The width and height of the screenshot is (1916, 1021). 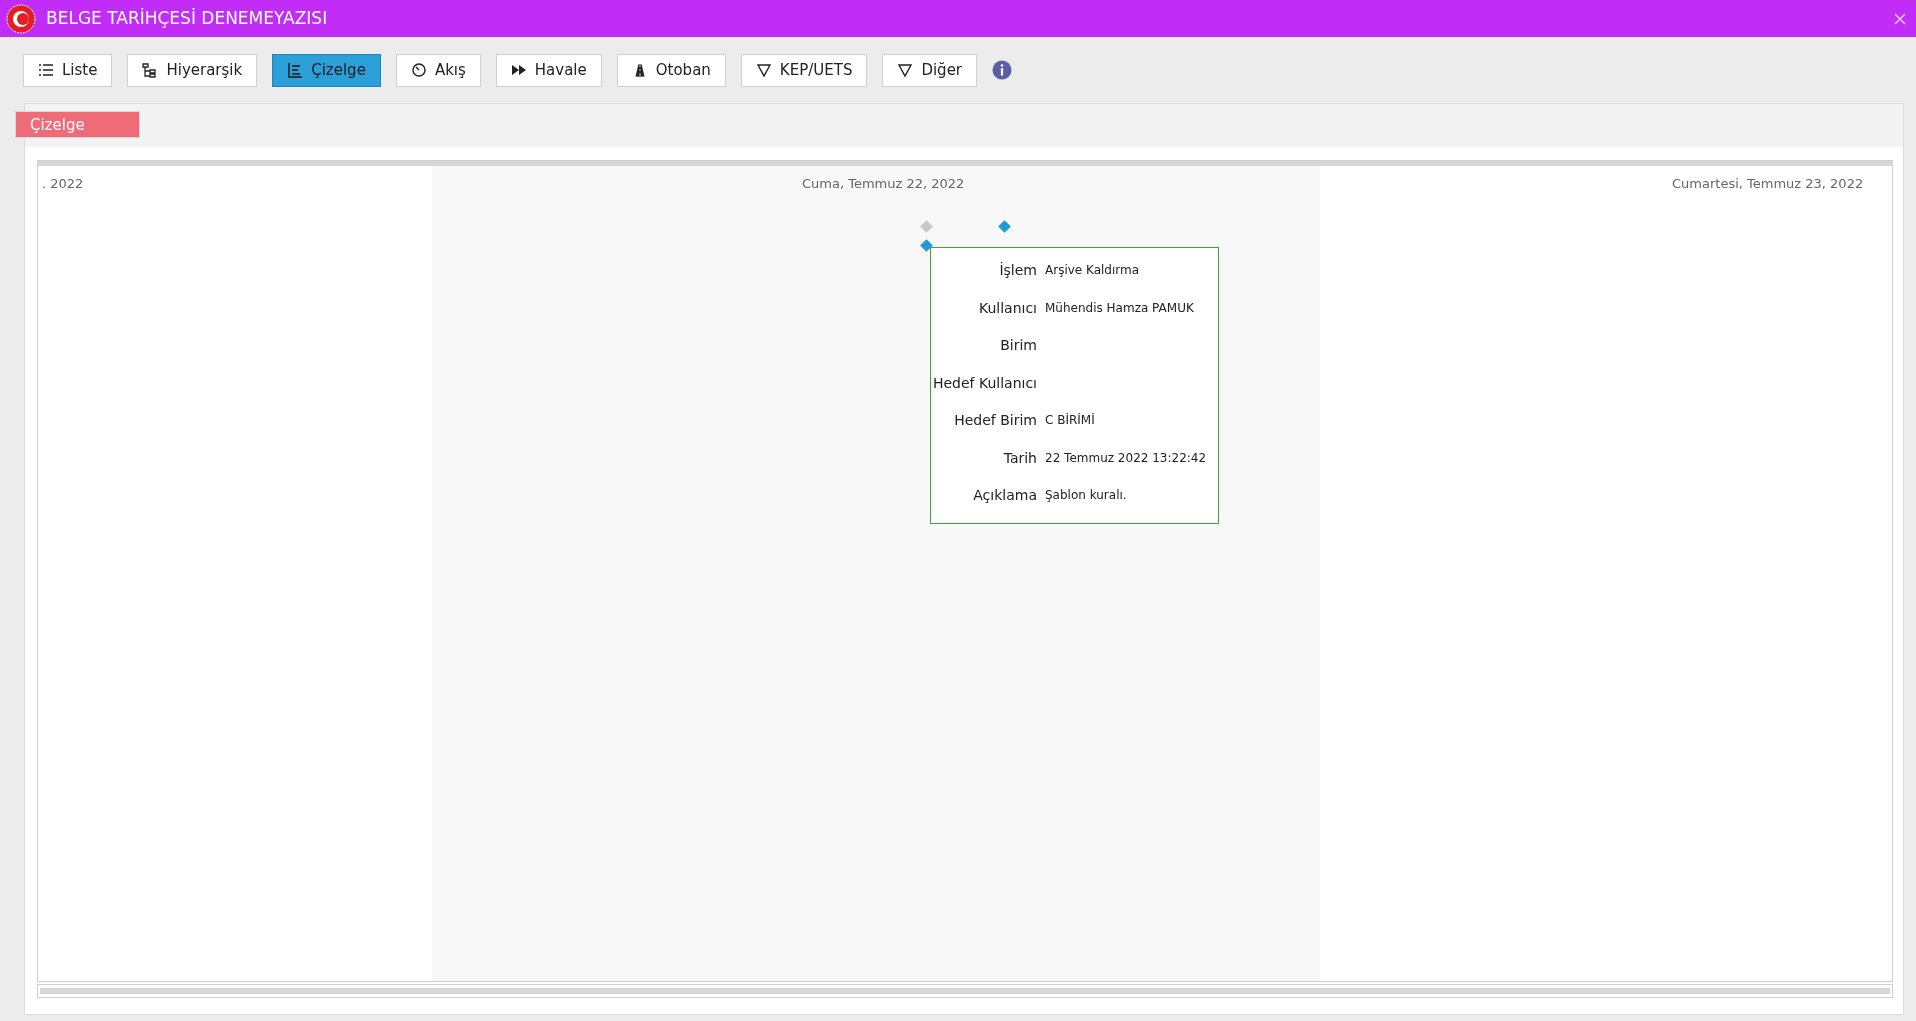 I want to click on field-value: 22 Temmuz 2022 13:22:42, so click(x=1126, y=458).